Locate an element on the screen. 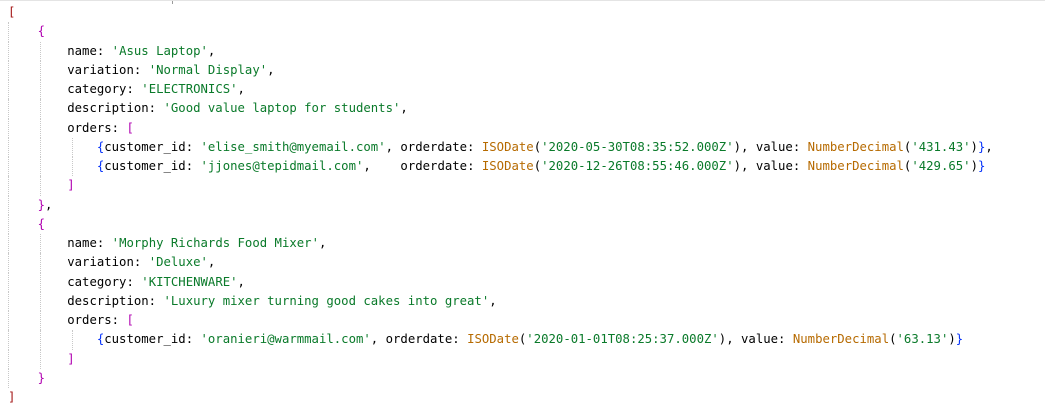  key-category: category is located at coordinates (97, 89).